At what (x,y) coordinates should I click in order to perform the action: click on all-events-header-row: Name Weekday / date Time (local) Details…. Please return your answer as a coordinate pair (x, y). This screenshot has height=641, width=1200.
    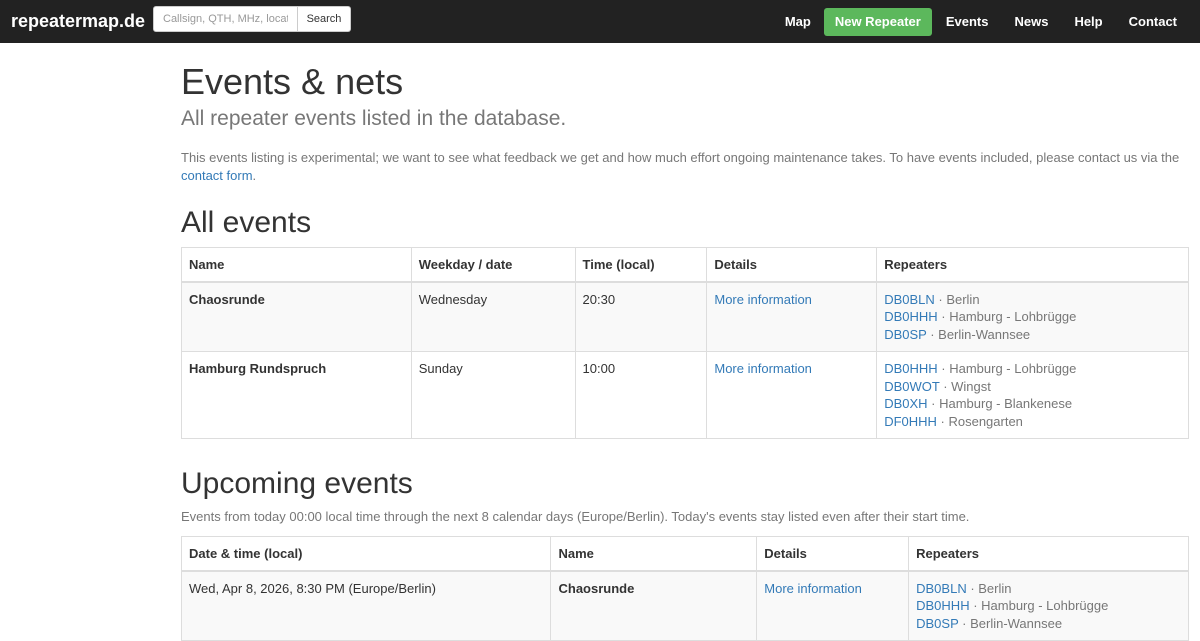
    Looking at the image, I should click on (685, 265).